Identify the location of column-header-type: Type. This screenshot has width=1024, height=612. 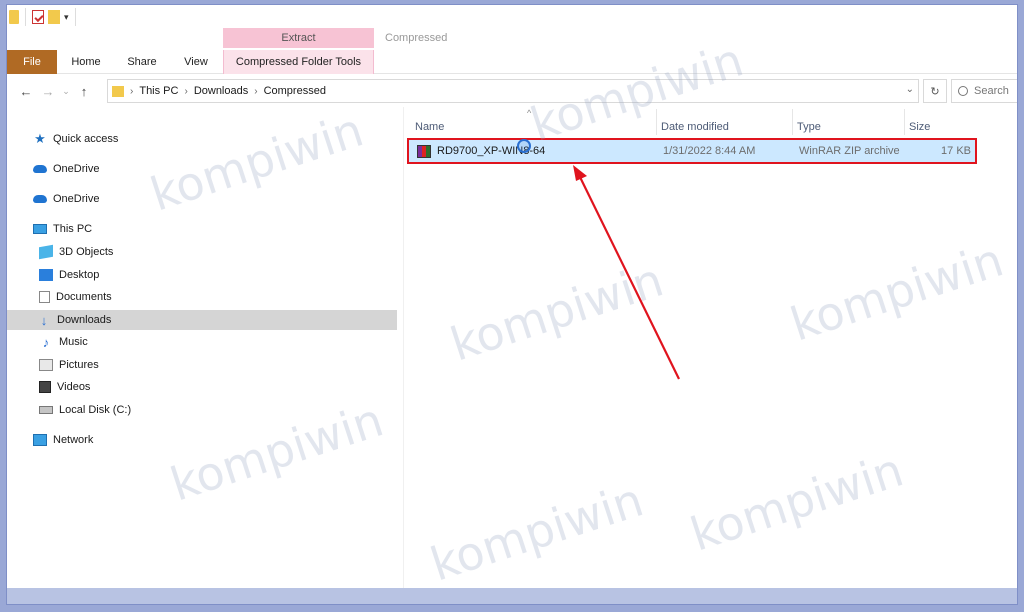
(809, 127).